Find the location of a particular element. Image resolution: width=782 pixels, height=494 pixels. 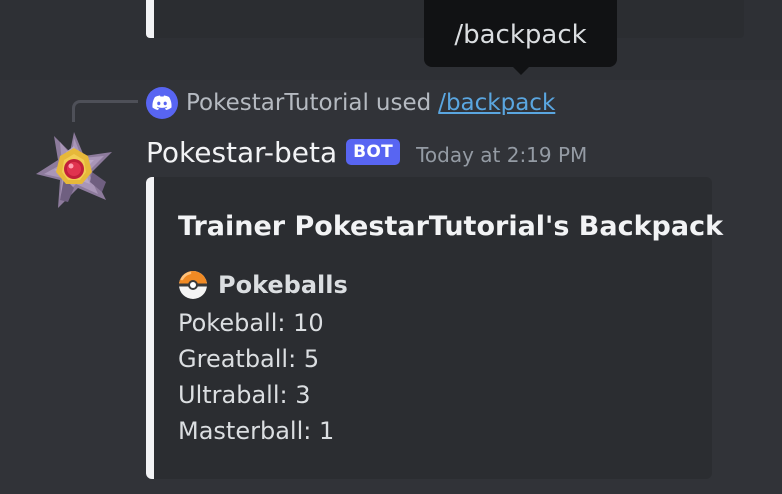

list-item: Greatball: 5 is located at coordinates (249, 359).